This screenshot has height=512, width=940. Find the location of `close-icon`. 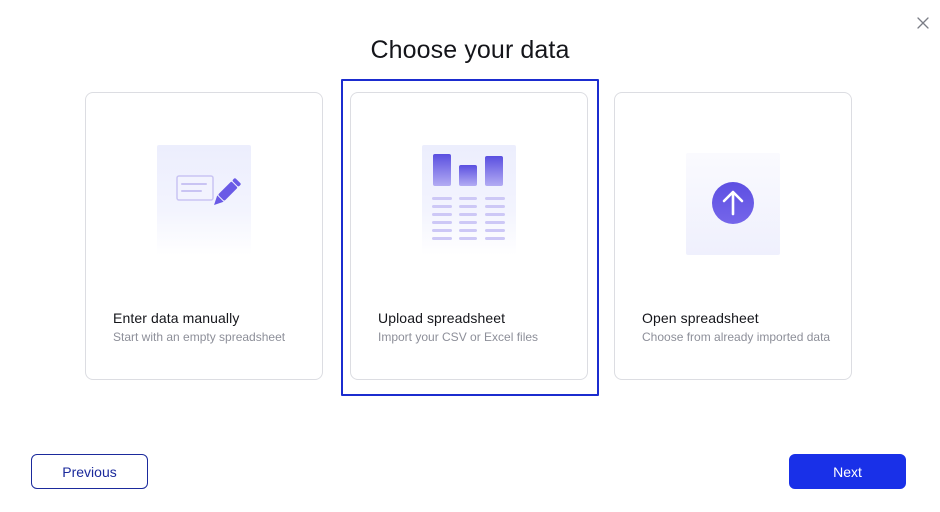

close-icon is located at coordinates (923, 23).